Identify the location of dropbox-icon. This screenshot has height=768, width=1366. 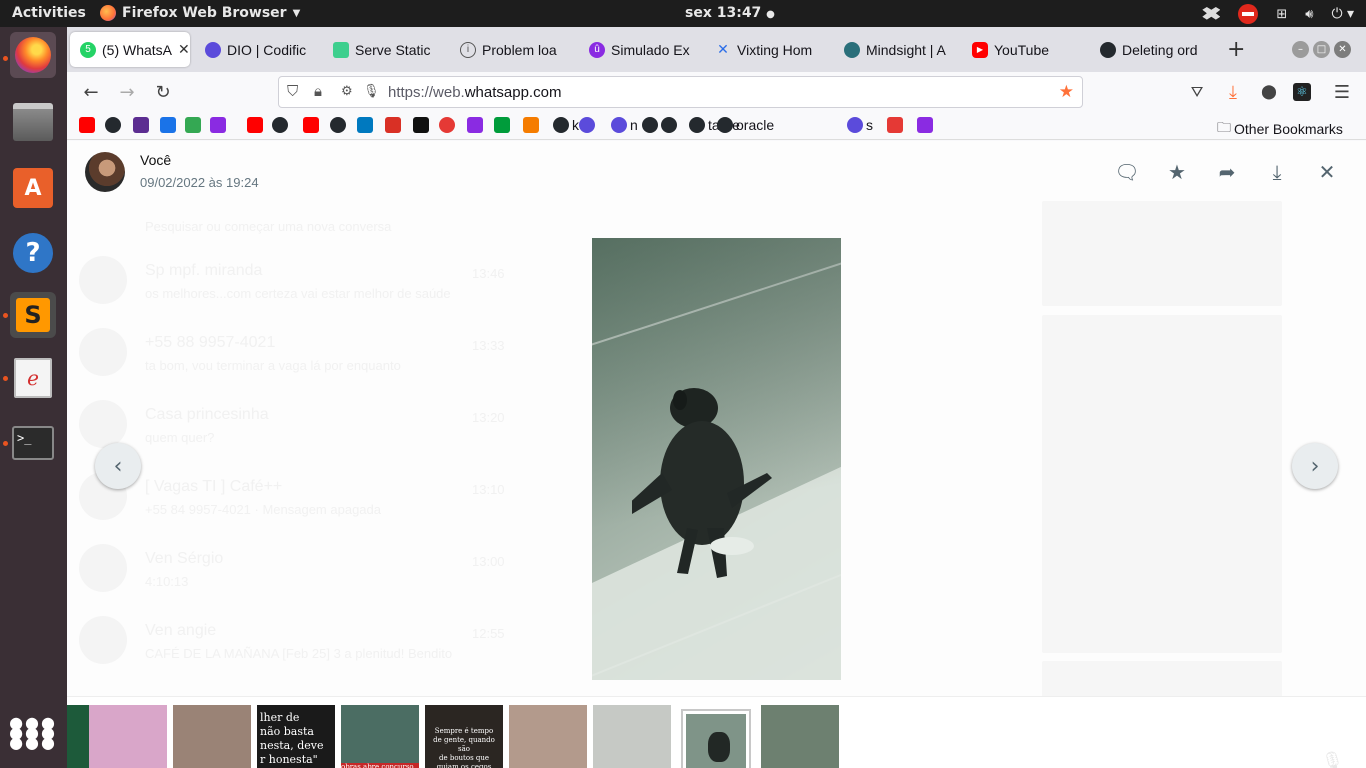
(1211, 13).